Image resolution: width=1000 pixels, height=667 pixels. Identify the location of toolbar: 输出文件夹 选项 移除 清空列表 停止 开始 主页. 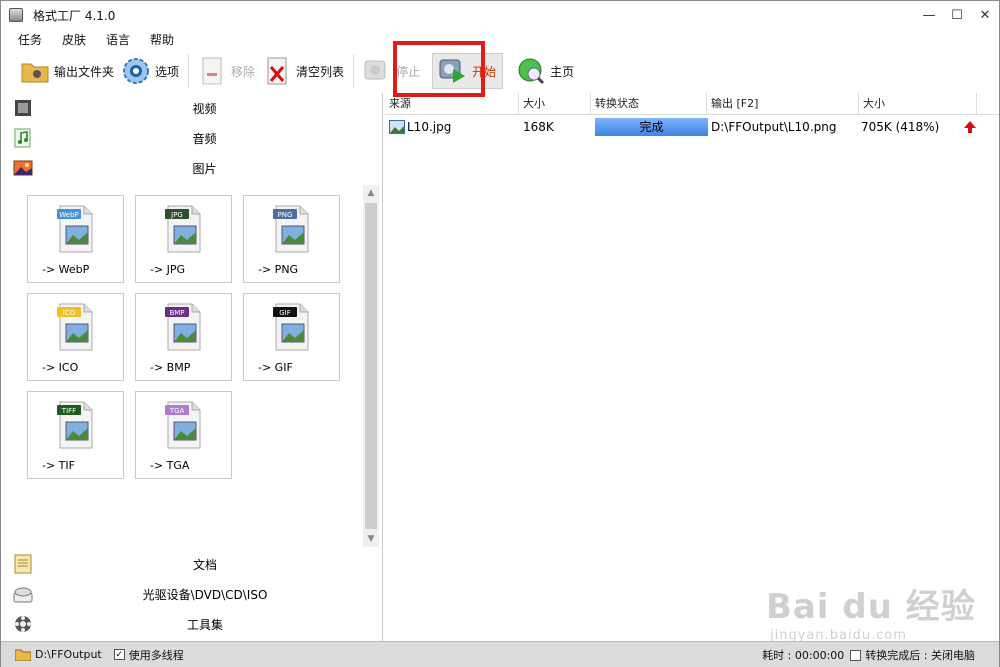
(500, 71).